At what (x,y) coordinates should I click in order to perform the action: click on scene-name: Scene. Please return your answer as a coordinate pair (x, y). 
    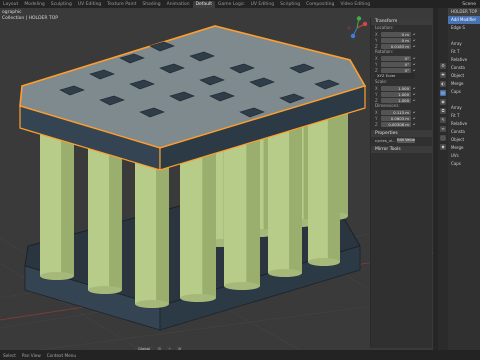
    Looking at the image, I should click on (469, 4).